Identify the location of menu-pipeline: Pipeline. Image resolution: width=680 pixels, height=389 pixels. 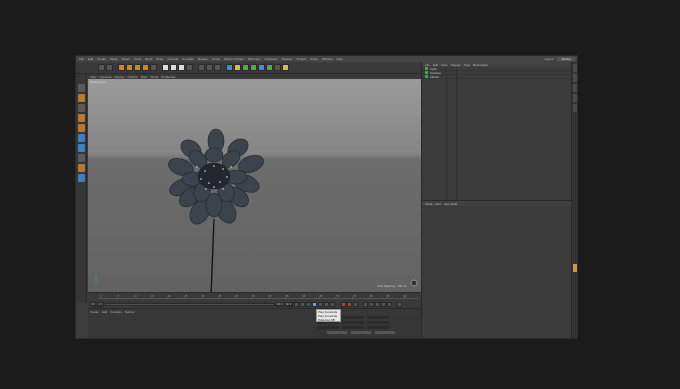
(287, 59).